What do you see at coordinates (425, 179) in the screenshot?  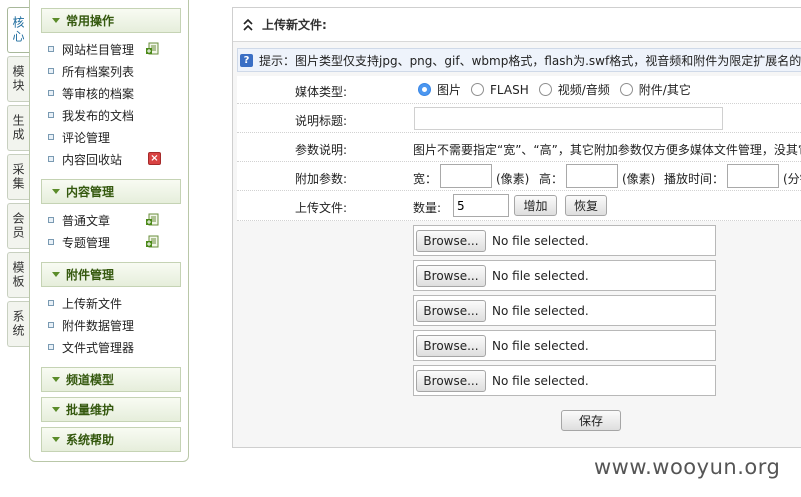 I see `width-label: 宽：` at bounding box center [425, 179].